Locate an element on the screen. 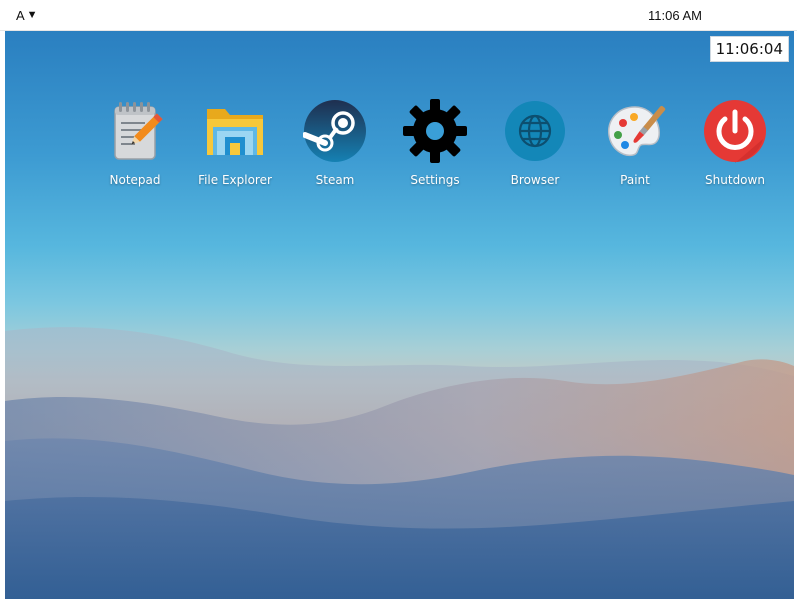 The width and height of the screenshot is (797, 603). desktop-icon-shutdown: Shutdown is located at coordinates (735, 149).